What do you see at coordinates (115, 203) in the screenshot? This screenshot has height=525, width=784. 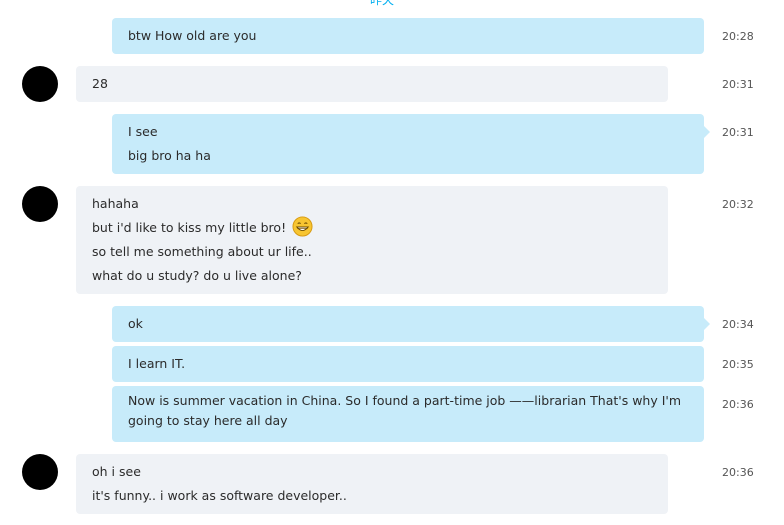 I see `message-text-line: hahaha` at bounding box center [115, 203].